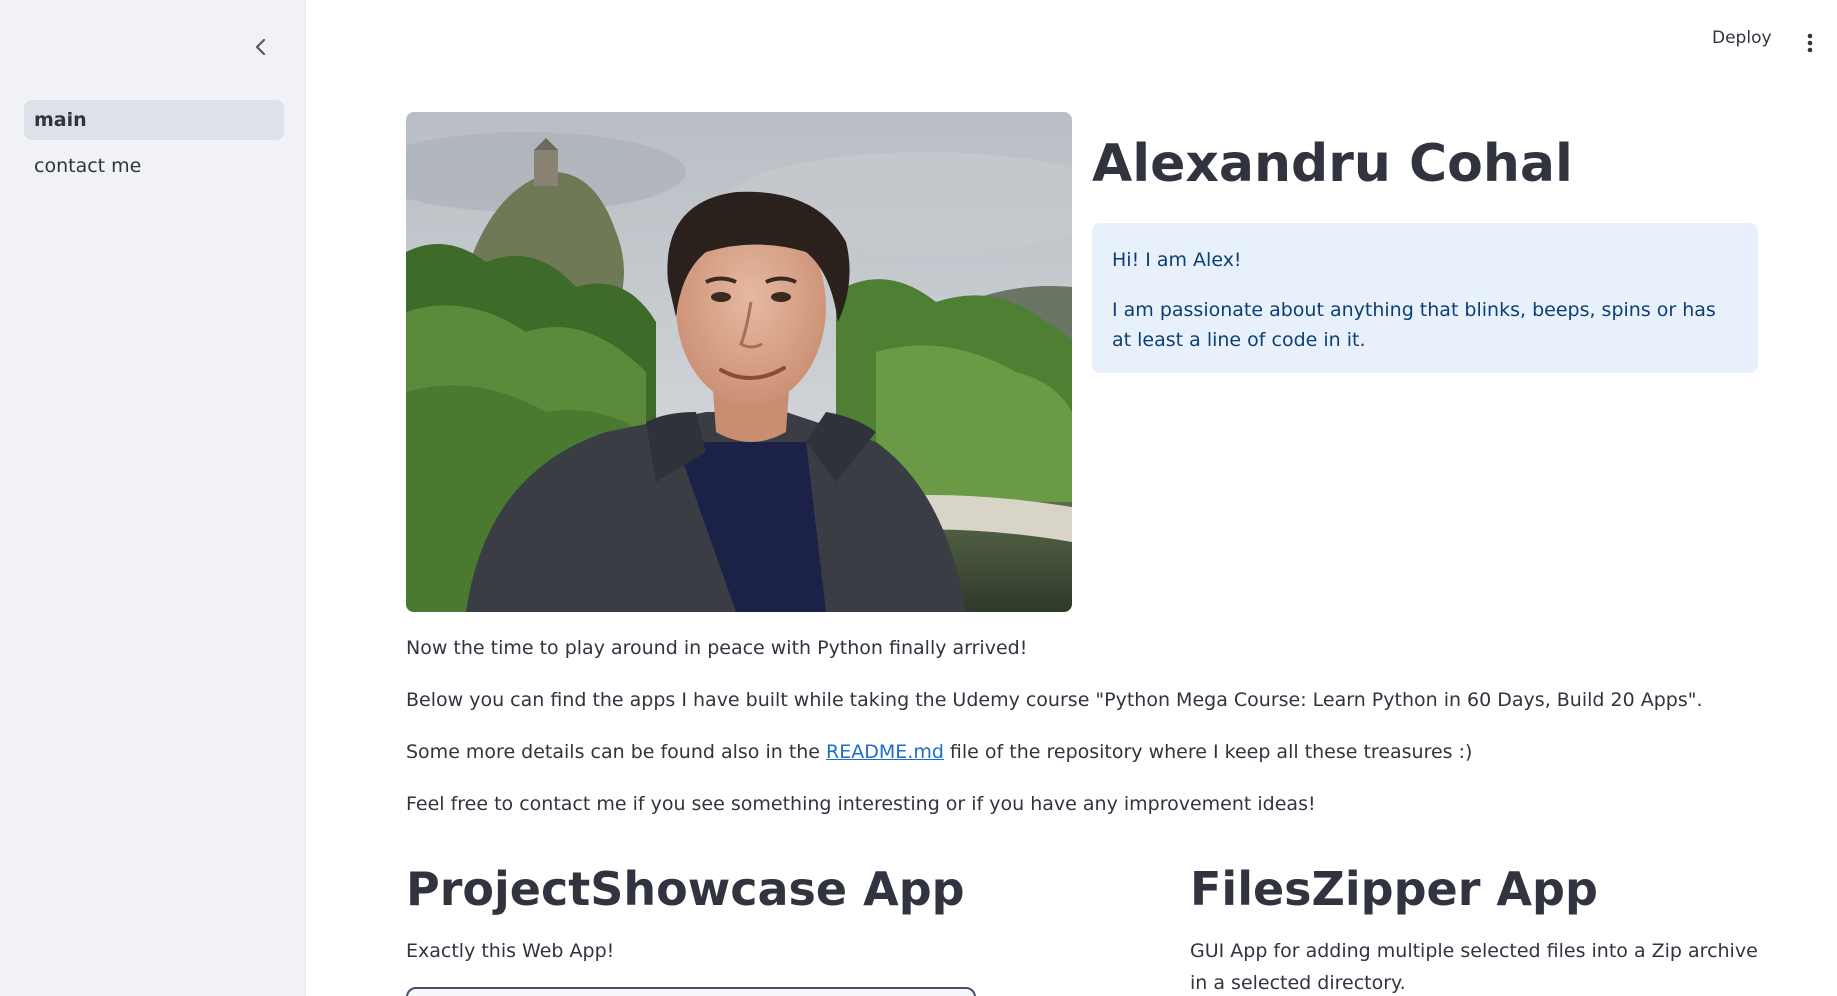 The image size is (1837, 996). I want to click on page-title: Alexandru Cohal, so click(1332, 164).